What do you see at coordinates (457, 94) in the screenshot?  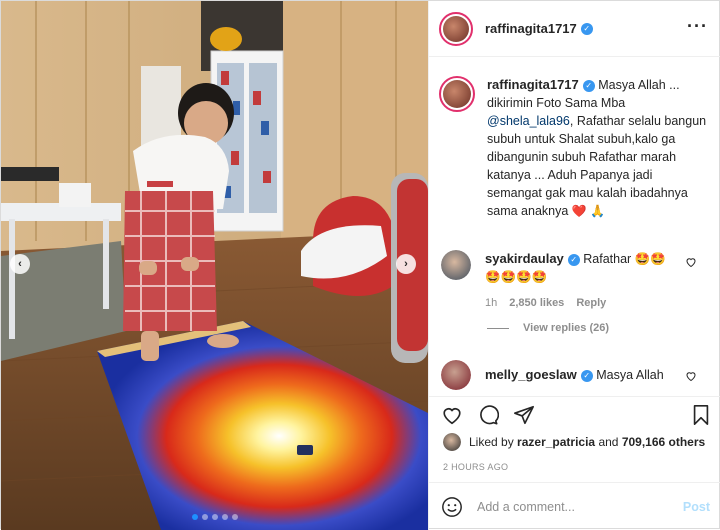 I see `caption-author-avatar` at bounding box center [457, 94].